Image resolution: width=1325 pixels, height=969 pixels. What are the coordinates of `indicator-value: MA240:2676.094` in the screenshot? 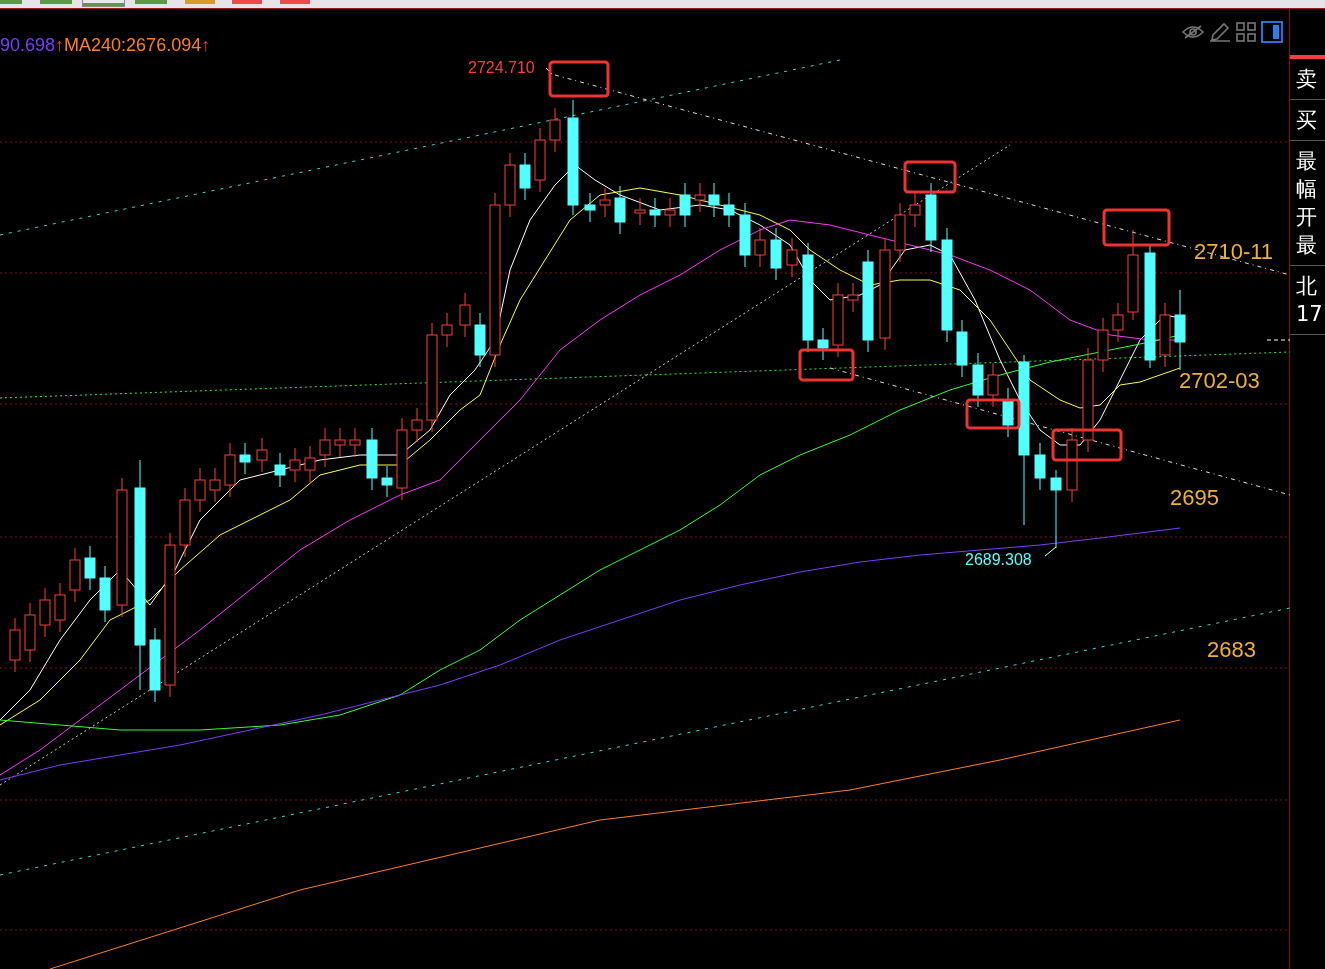 It's located at (133, 45).